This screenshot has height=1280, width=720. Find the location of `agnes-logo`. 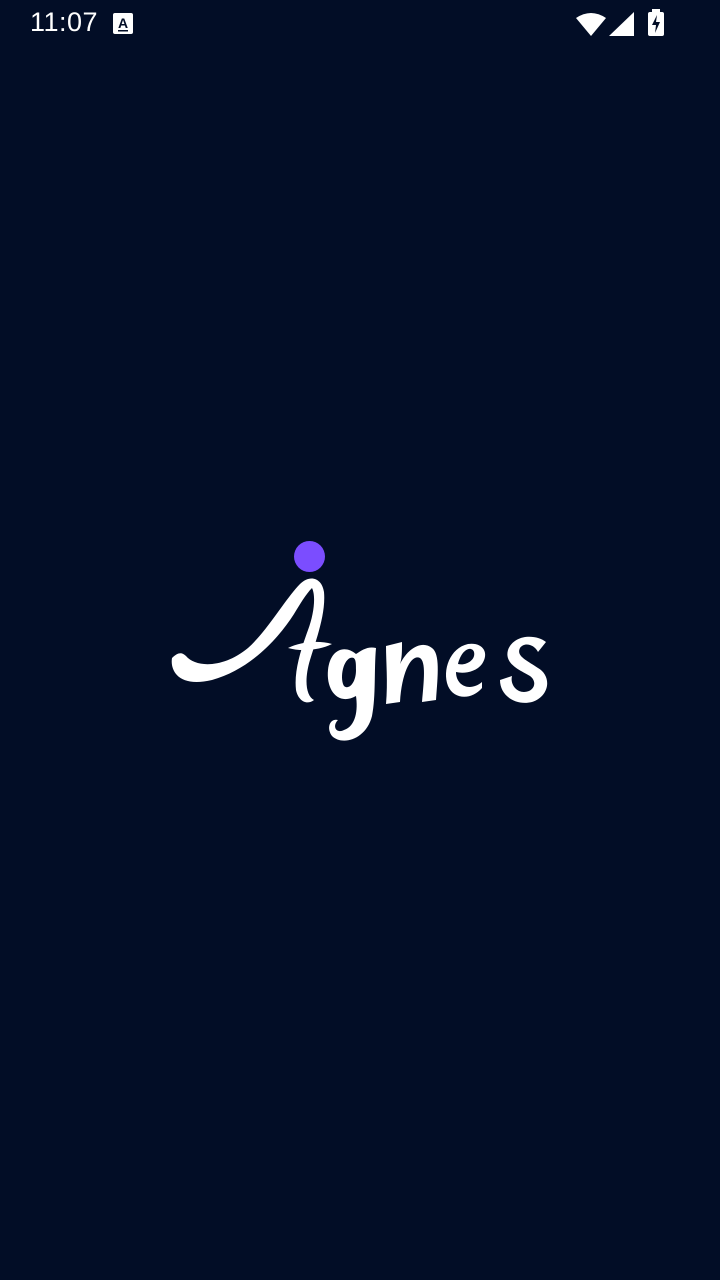

agnes-logo is located at coordinates (360, 640).